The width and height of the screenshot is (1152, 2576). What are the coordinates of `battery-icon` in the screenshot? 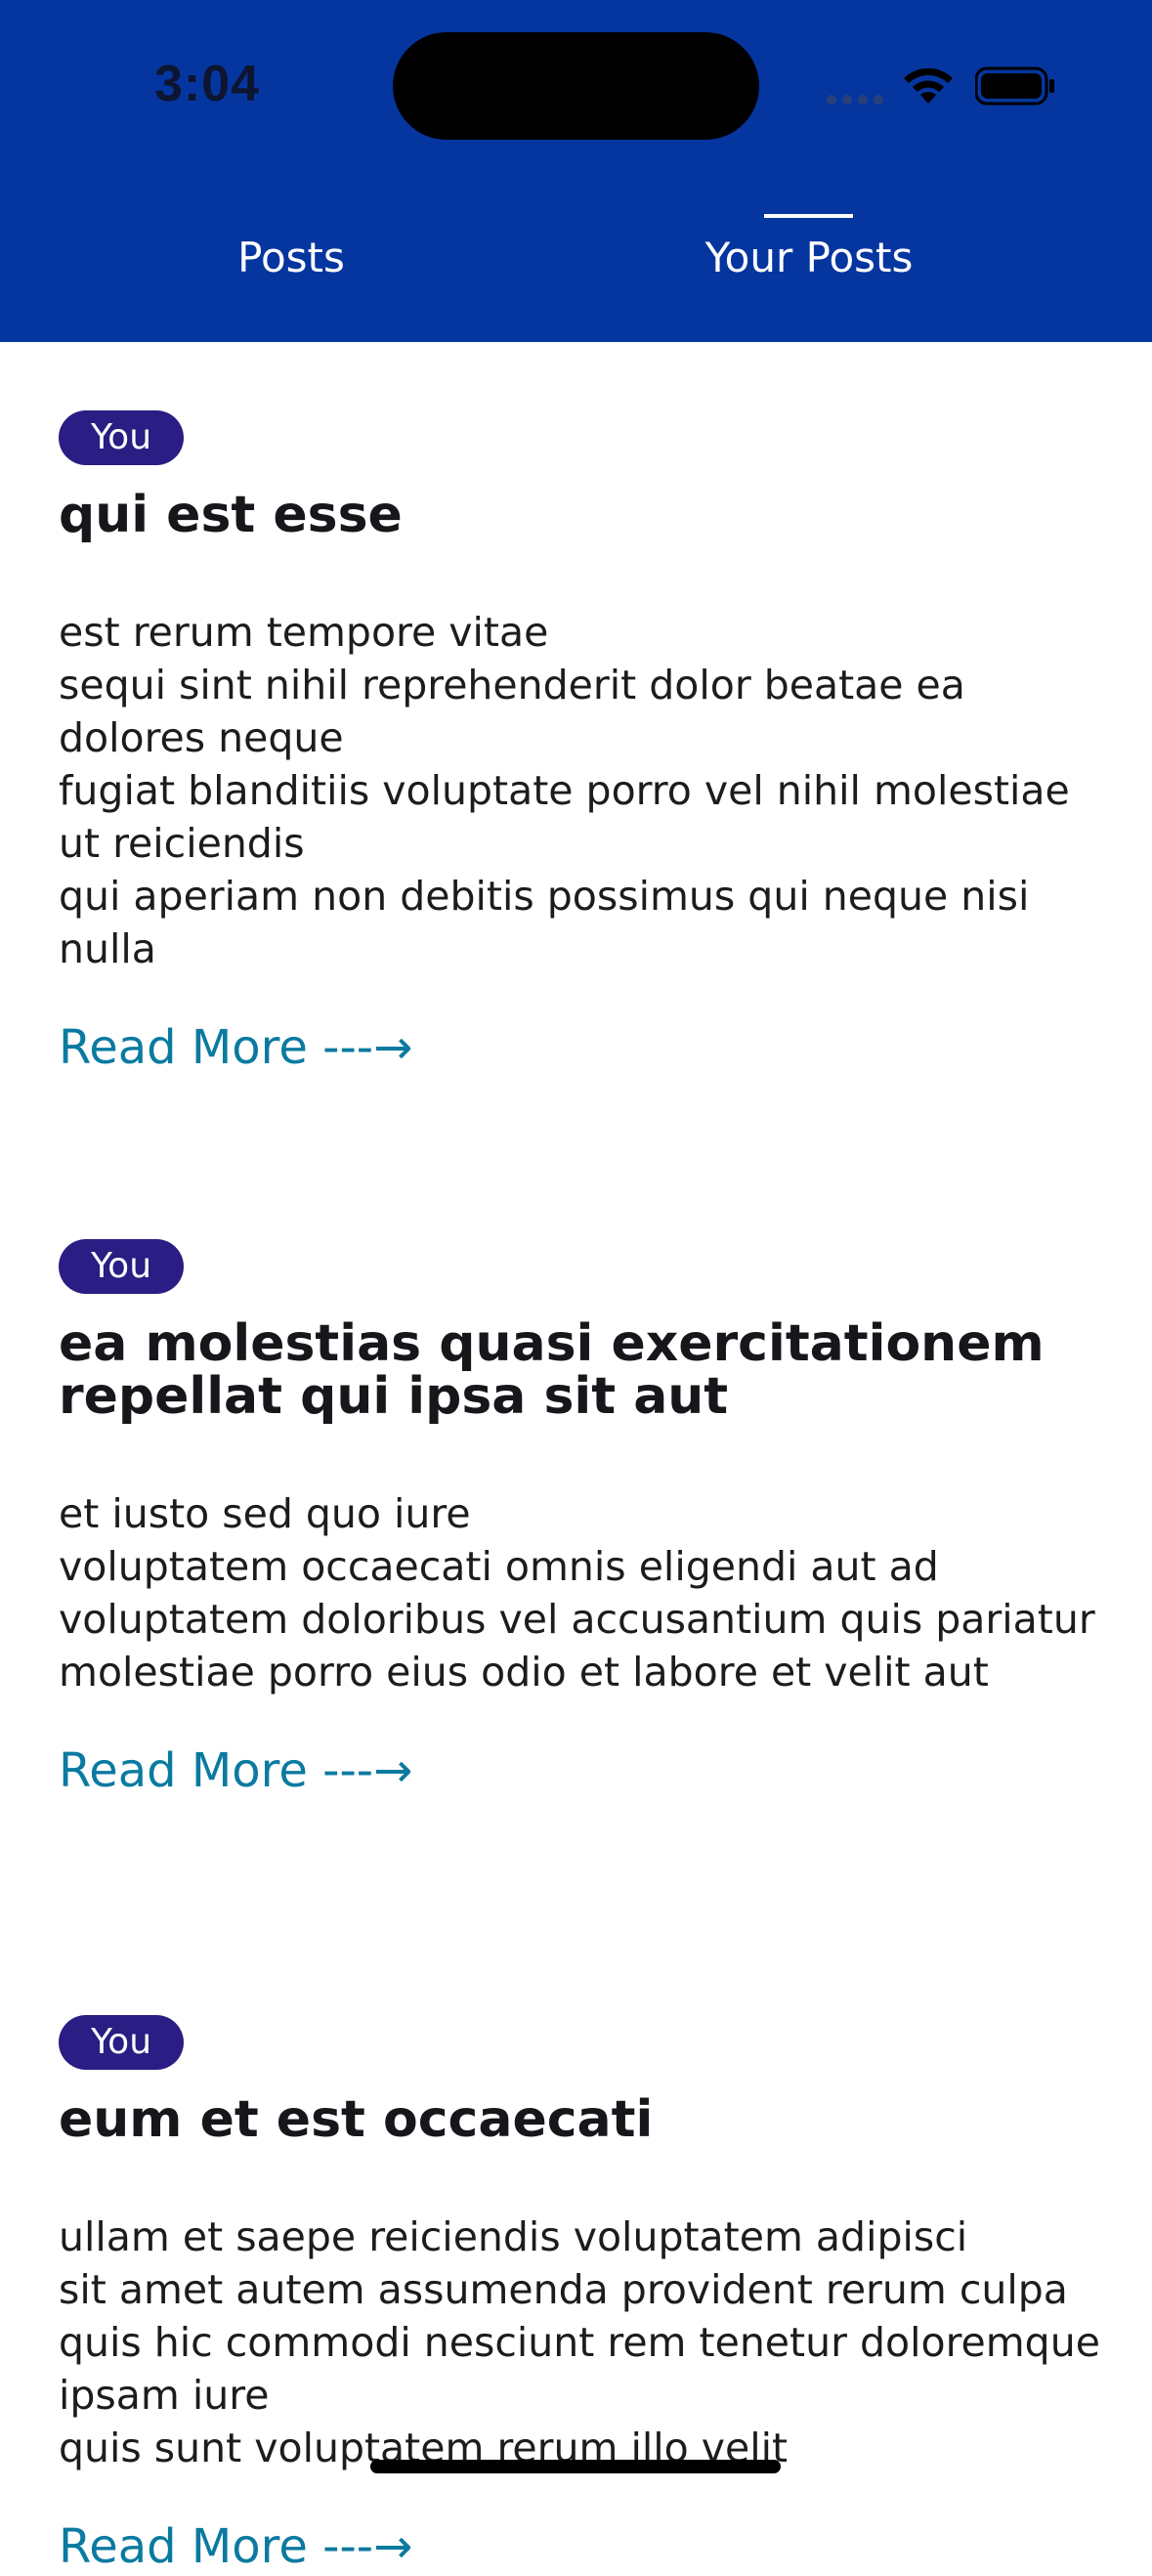 It's located at (1014, 86).